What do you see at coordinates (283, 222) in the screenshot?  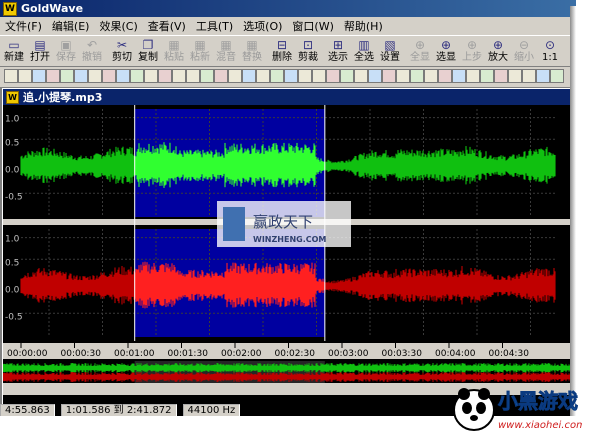 I see `watermark-cn: 赢政天下` at bounding box center [283, 222].